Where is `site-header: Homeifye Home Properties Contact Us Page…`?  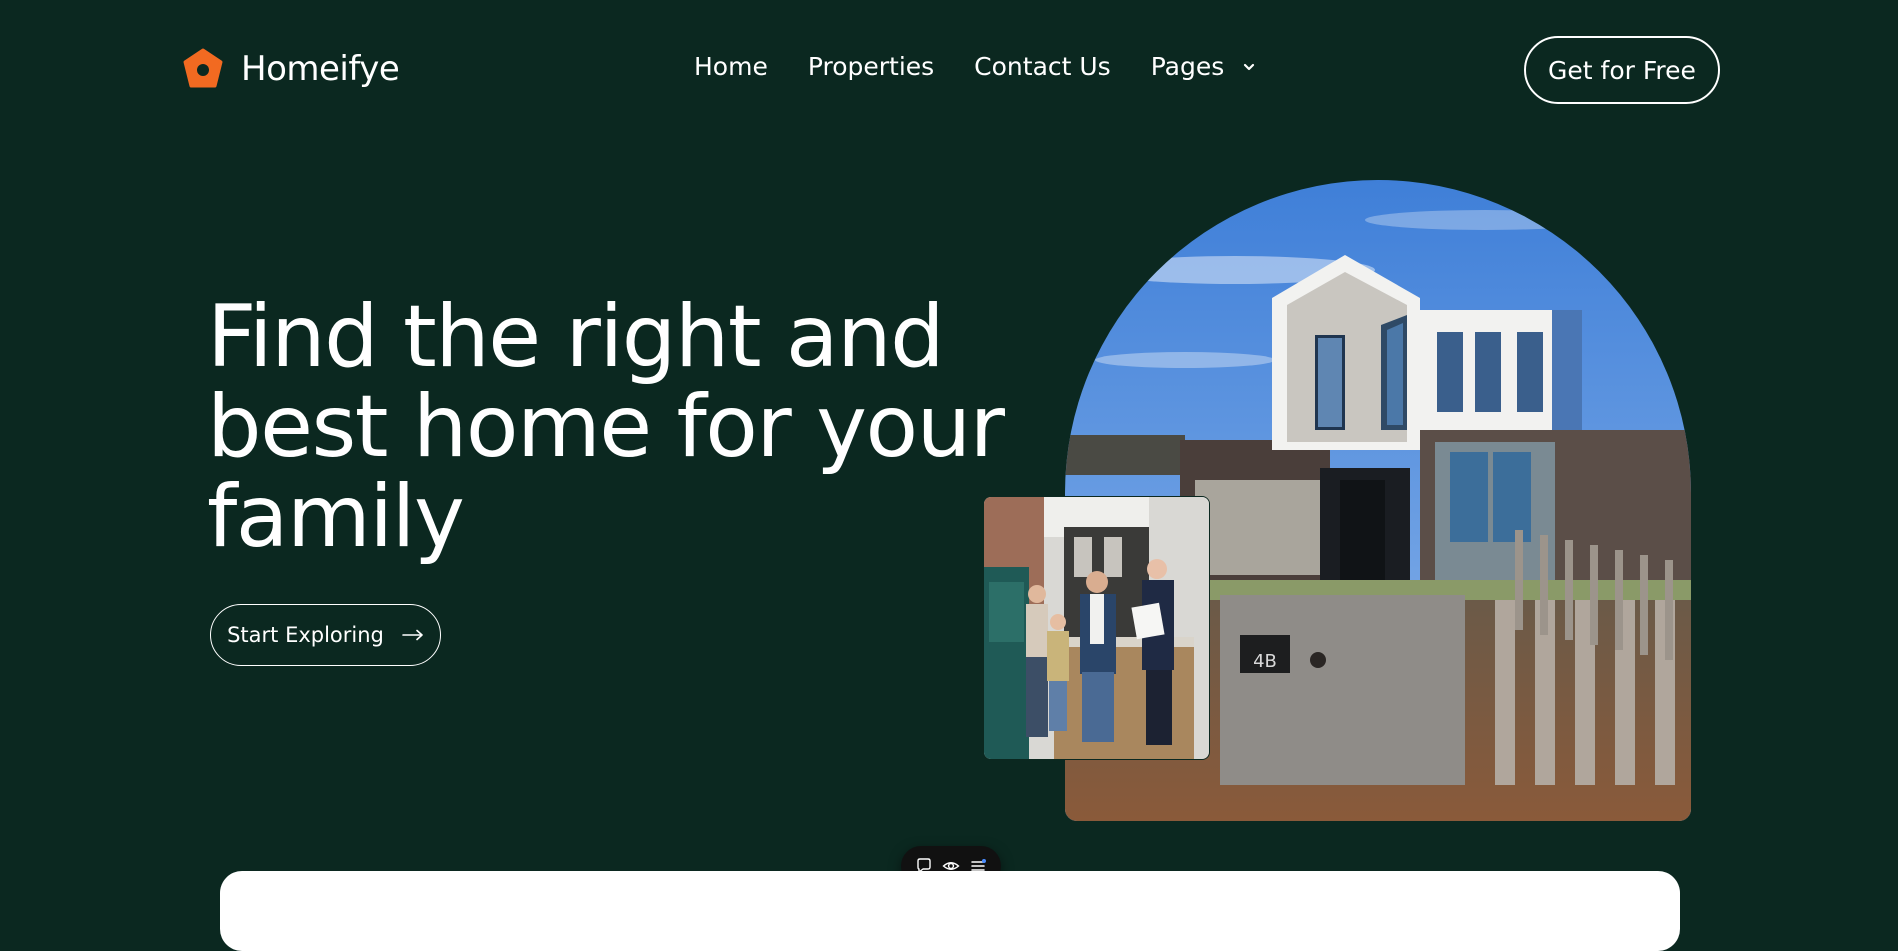 site-header: Homeifye Home Properties Contact Us Page… is located at coordinates (949, 70).